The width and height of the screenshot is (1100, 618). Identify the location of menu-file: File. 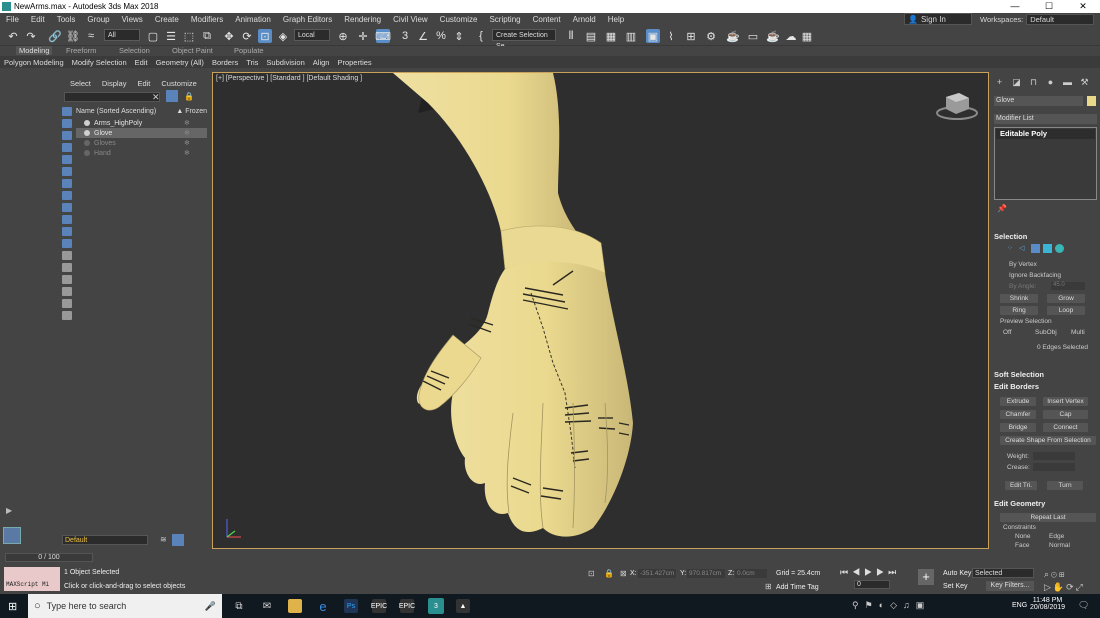
(12, 19).